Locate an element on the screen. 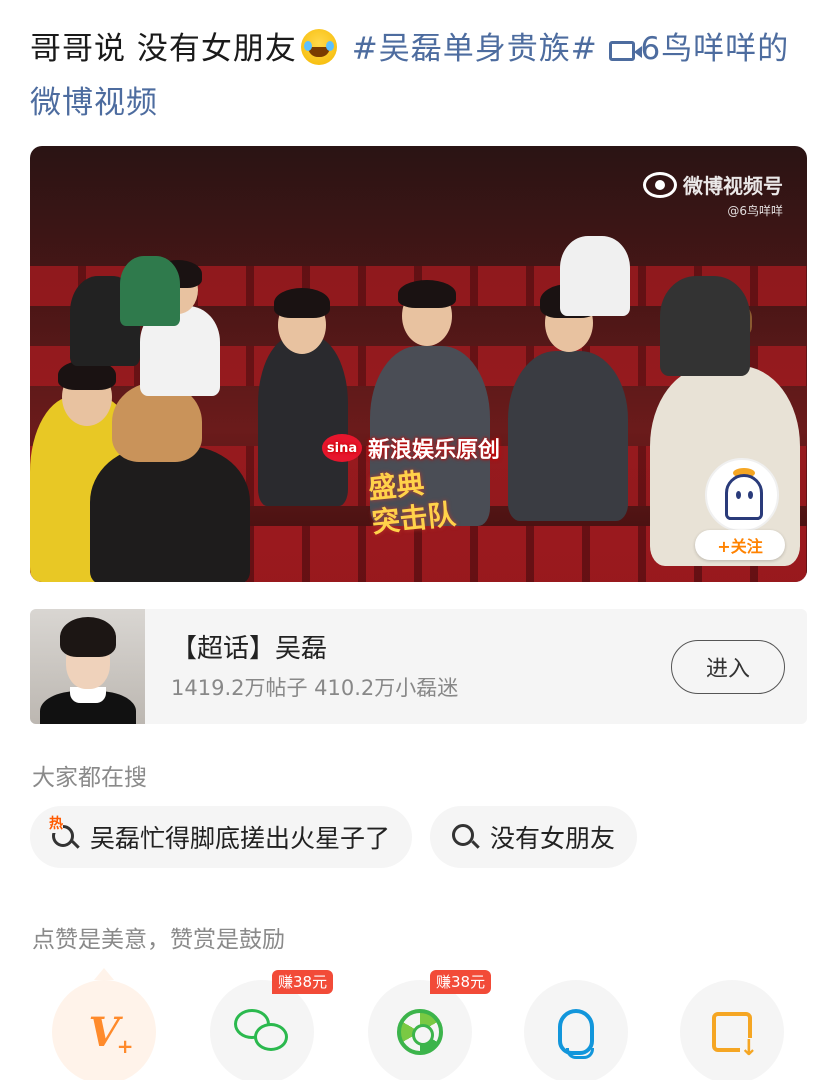  save-image-button is located at coordinates (732, 1030).